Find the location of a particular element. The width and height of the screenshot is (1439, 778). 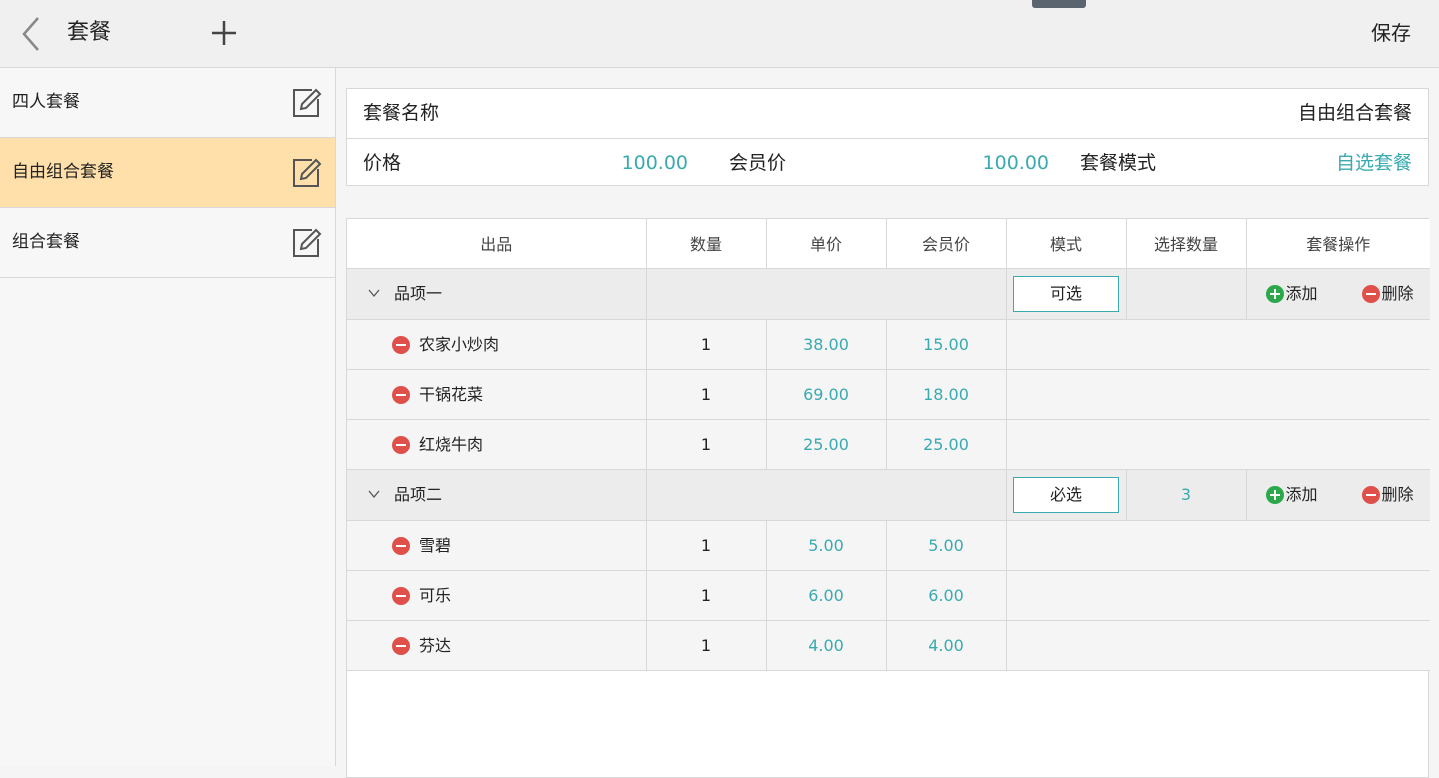

col-header: 选择数量 is located at coordinates (1186, 244).